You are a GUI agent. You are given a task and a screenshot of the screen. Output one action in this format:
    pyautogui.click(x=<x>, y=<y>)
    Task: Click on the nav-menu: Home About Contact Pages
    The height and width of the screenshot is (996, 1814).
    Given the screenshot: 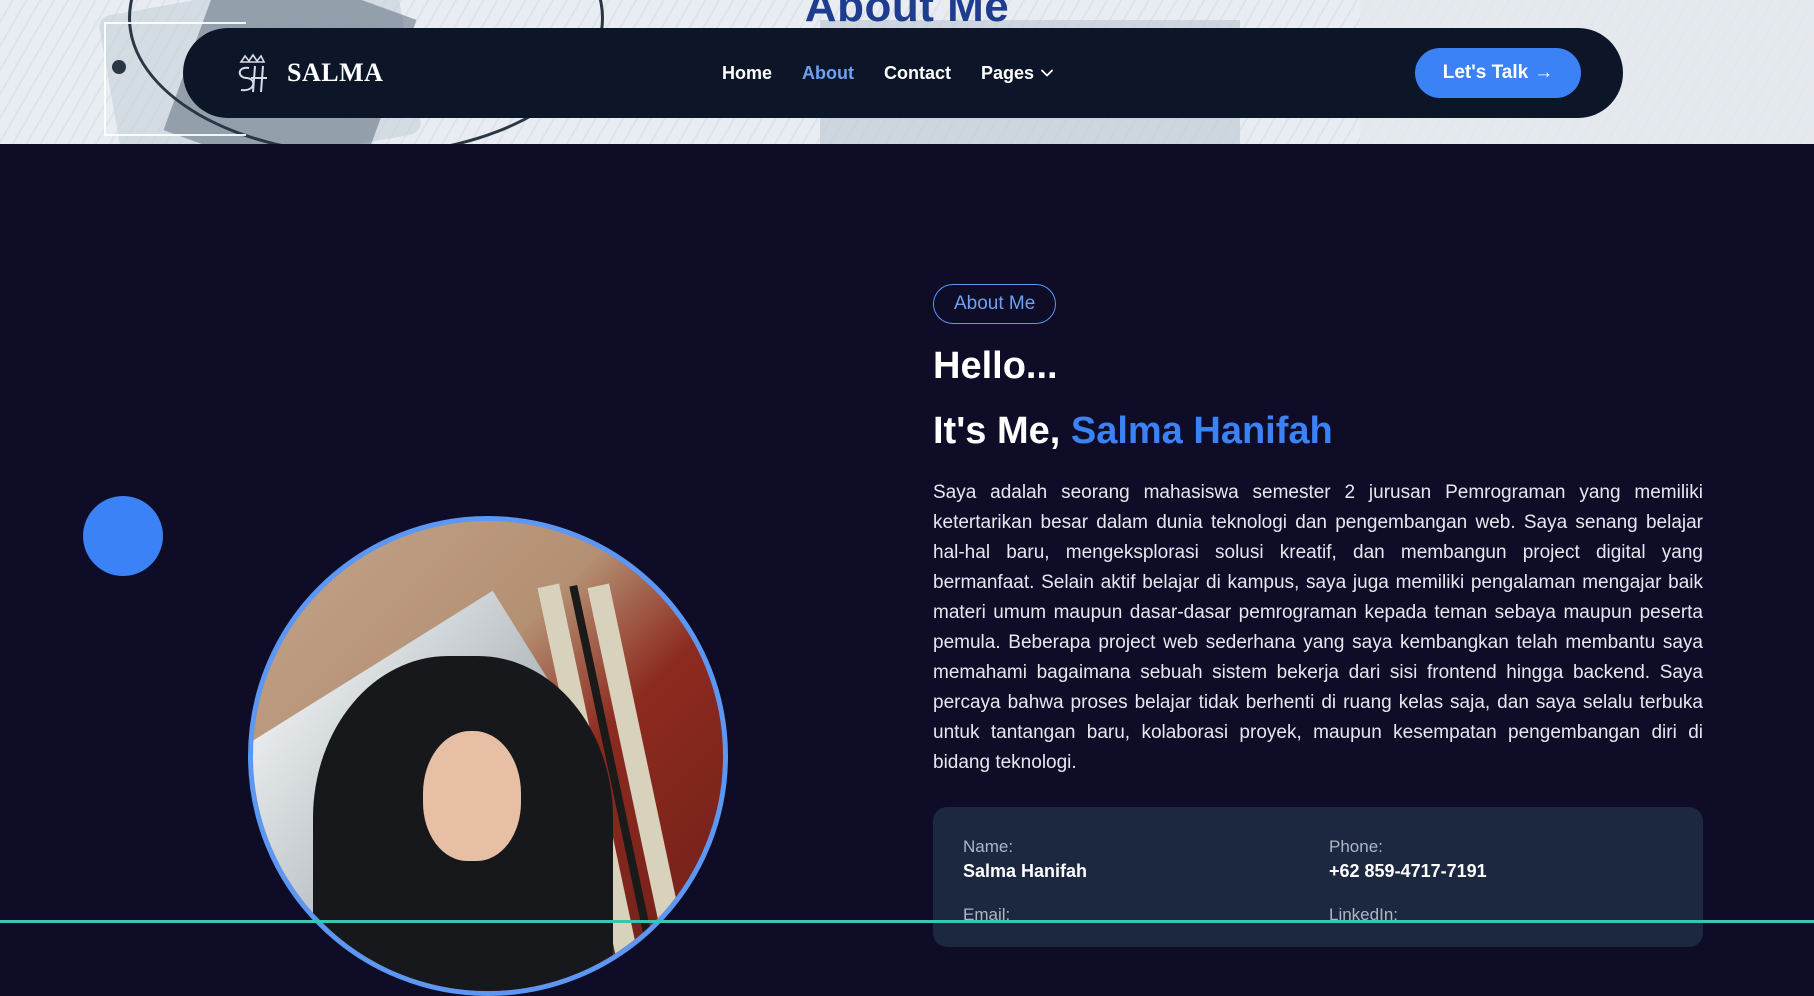 What is the action you would take?
    pyautogui.click(x=888, y=73)
    